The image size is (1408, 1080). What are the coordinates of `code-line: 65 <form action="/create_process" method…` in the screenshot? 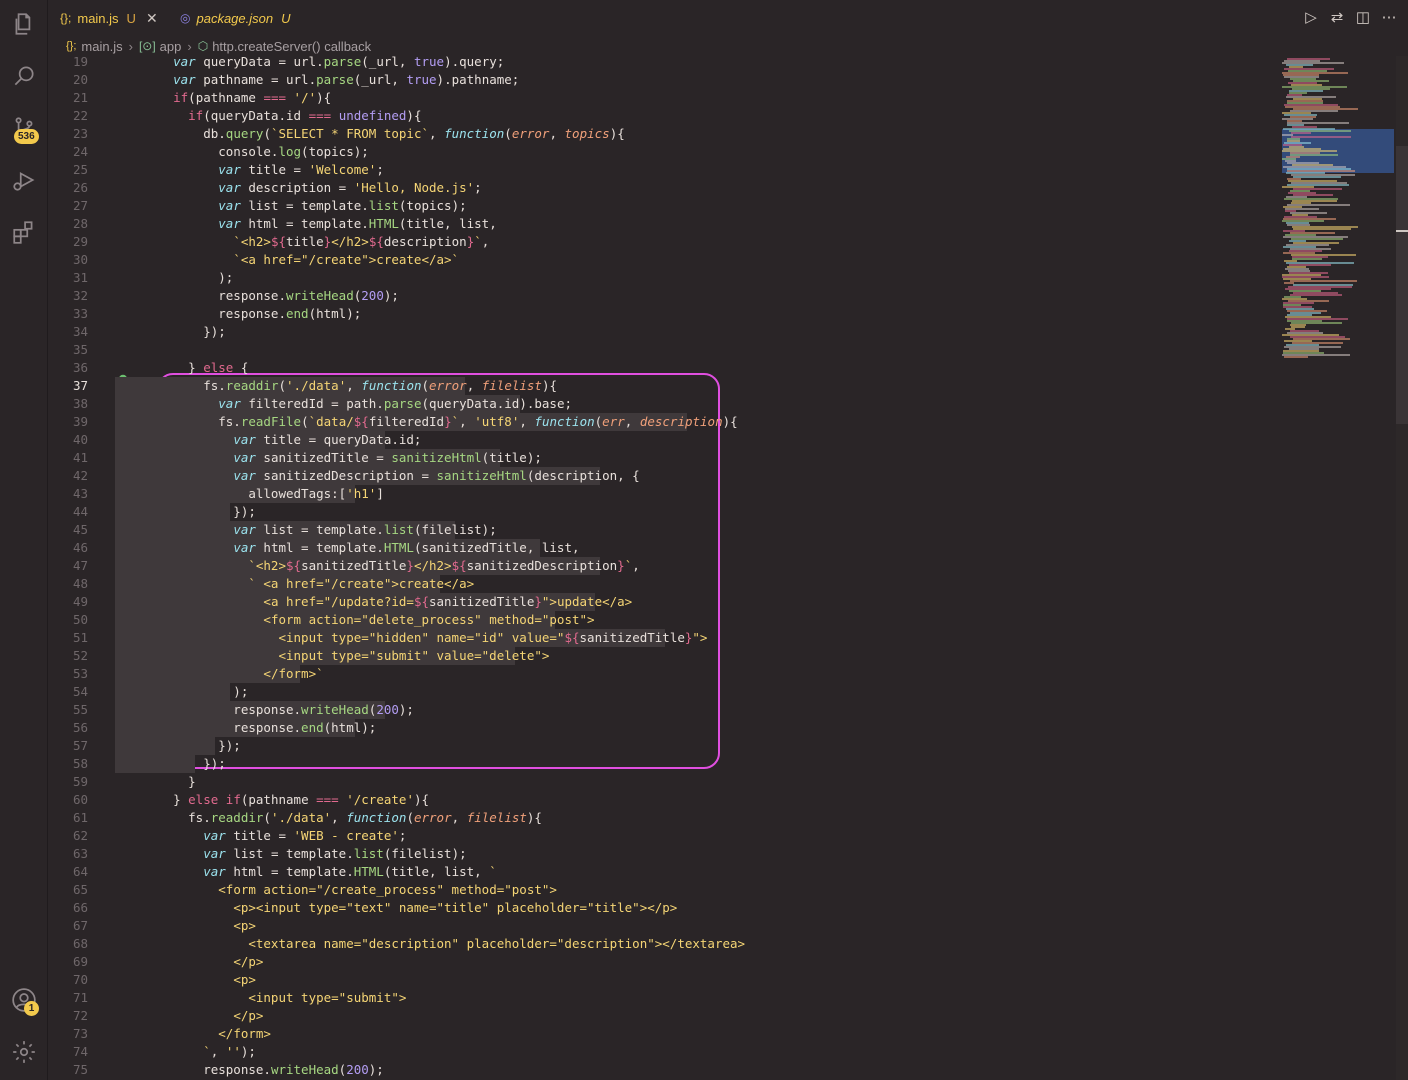 It's located at (663, 890).